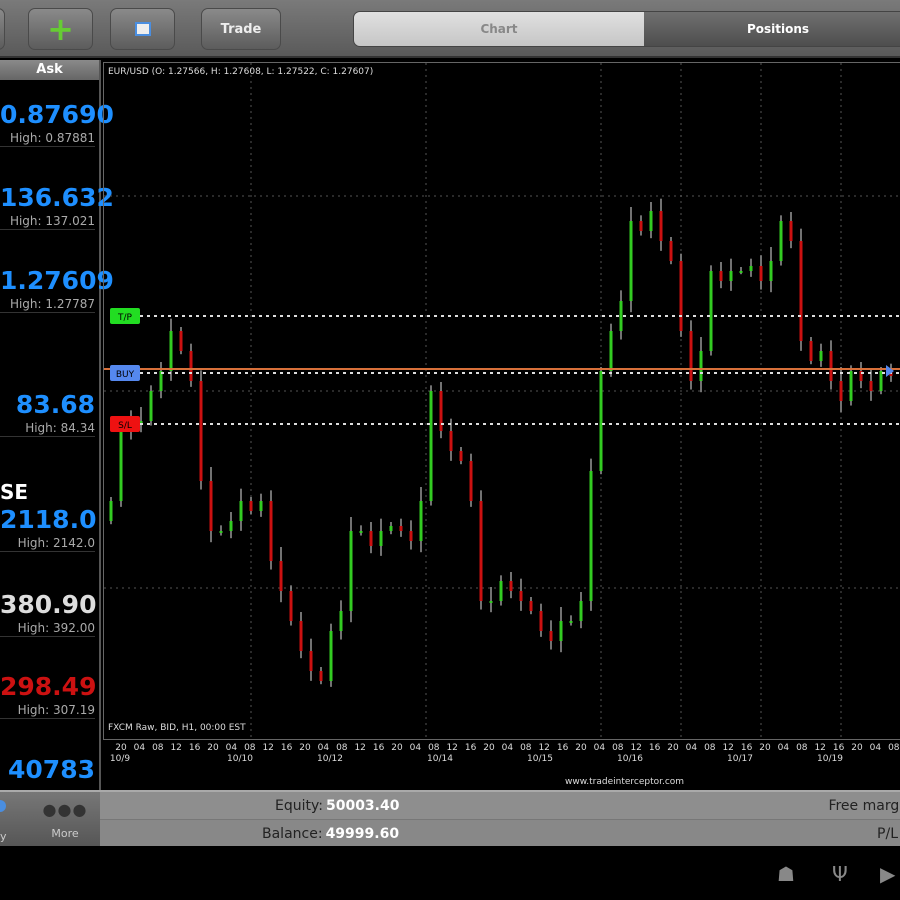  Describe the element at coordinates (65, 820) in the screenshot. I see `nav-more: ●●● More` at that location.